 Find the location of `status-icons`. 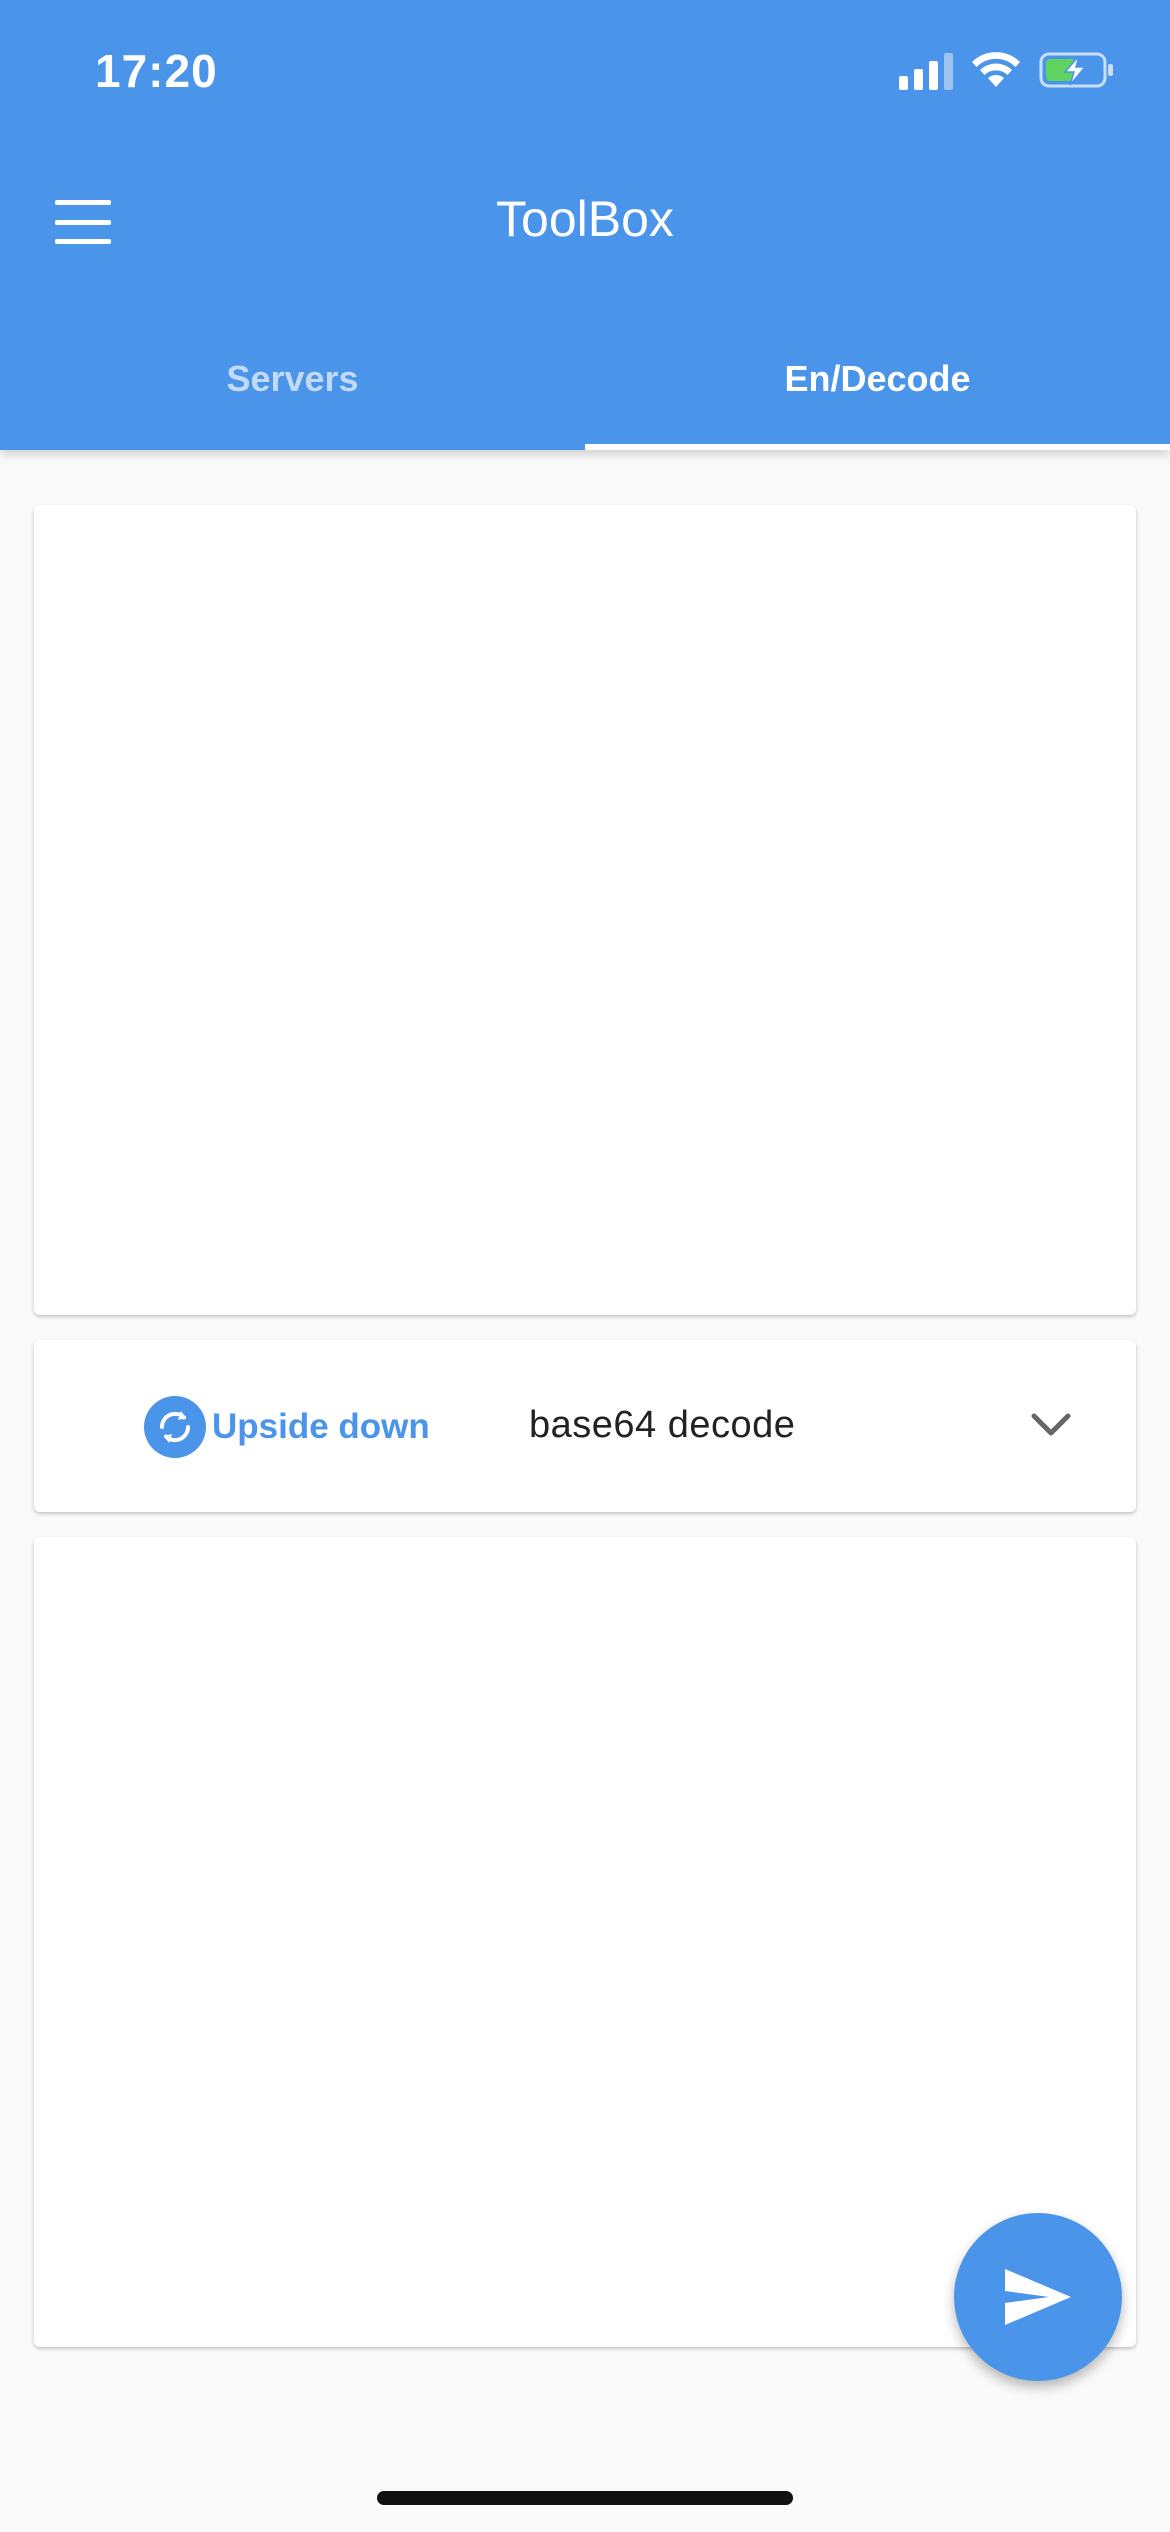

status-icons is located at coordinates (1007, 70).